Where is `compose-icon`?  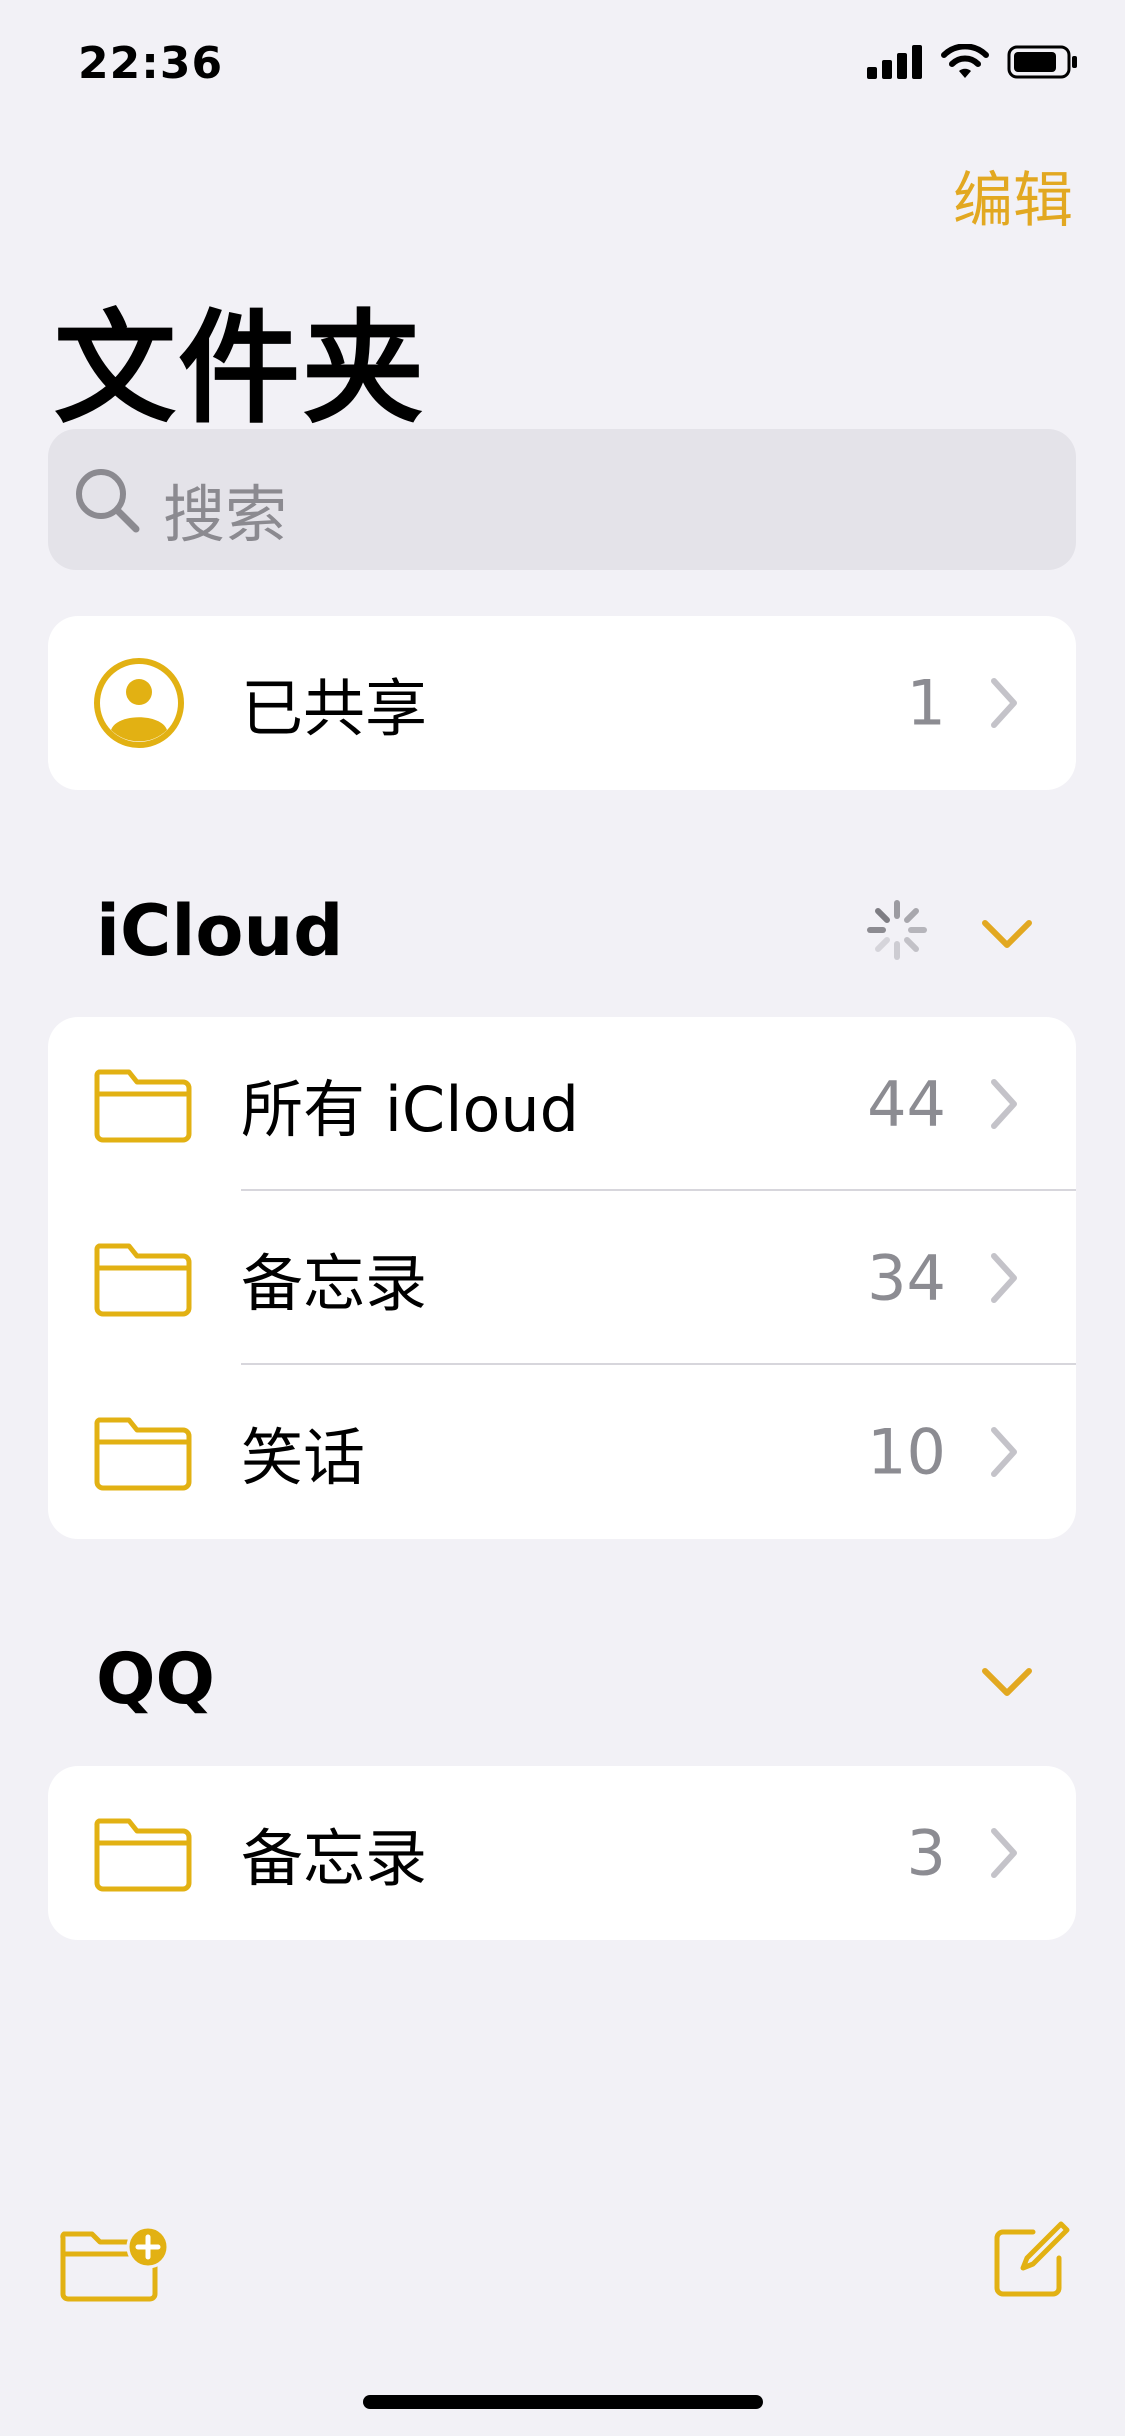 compose-icon is located at coordinates (1031, 2260).